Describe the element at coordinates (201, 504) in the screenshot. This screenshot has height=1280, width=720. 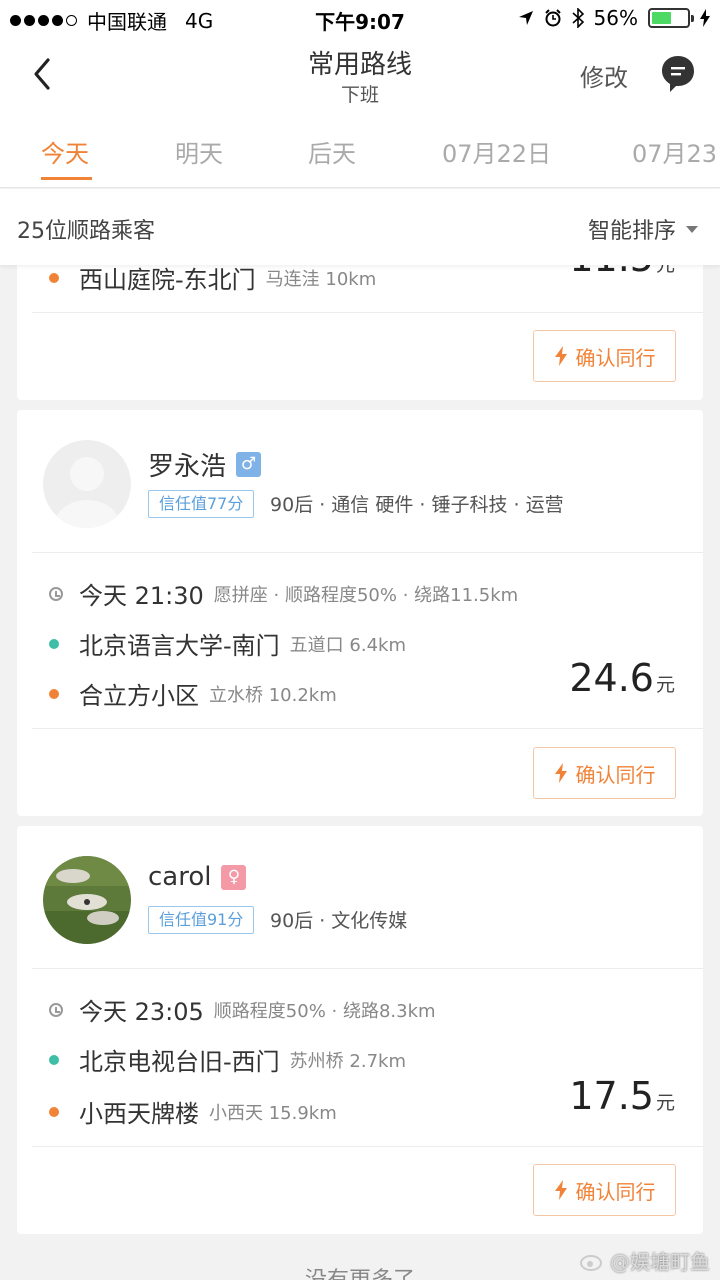
I see `trust-score-badge: 信任值77分` at that location.